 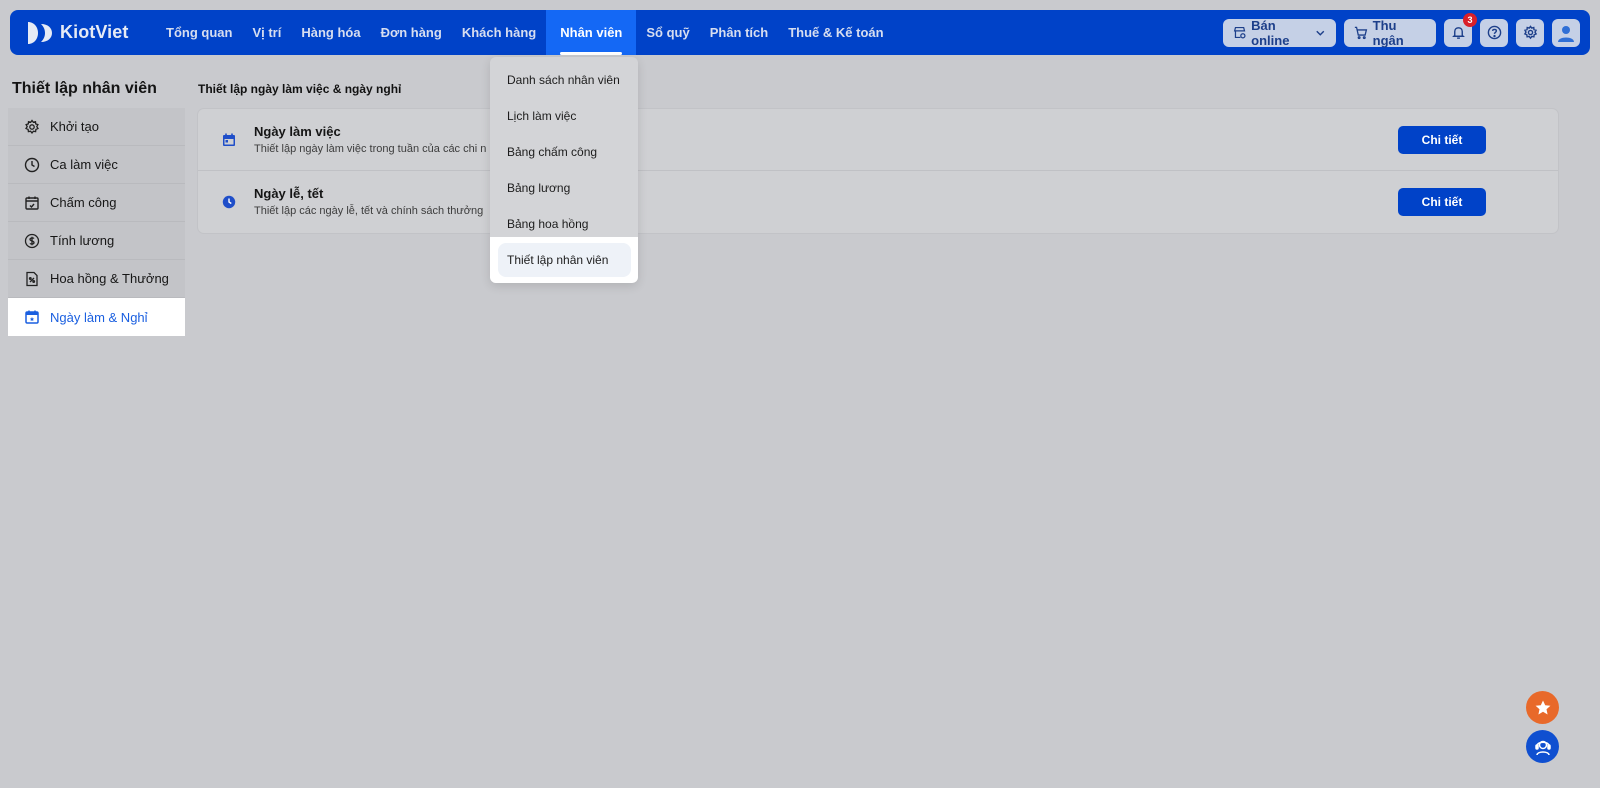 I want to click on kiotviet-logo: KiotViet, so click(x=87, y=33).